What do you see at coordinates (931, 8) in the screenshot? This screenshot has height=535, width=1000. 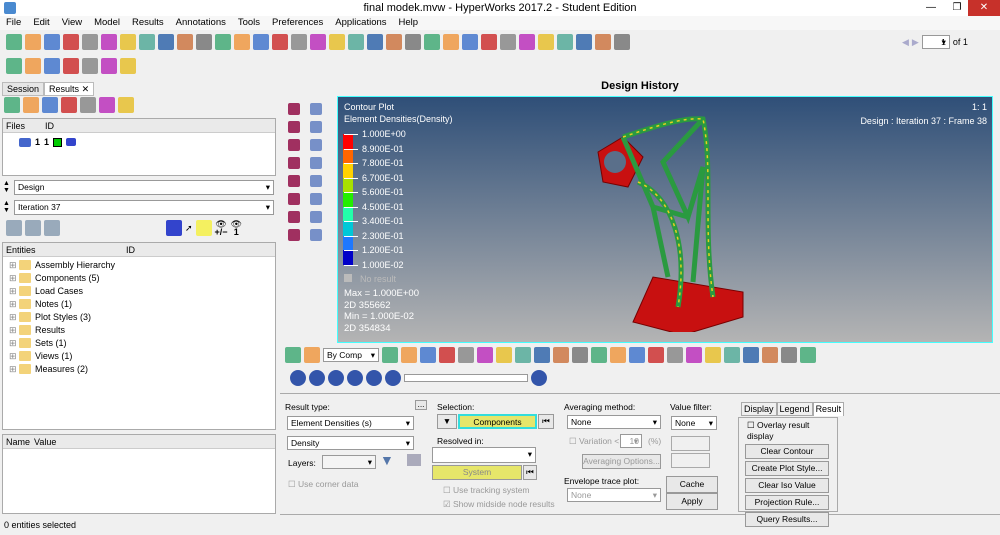 I see `minimize-button: —` at bounding box center [931, 8].